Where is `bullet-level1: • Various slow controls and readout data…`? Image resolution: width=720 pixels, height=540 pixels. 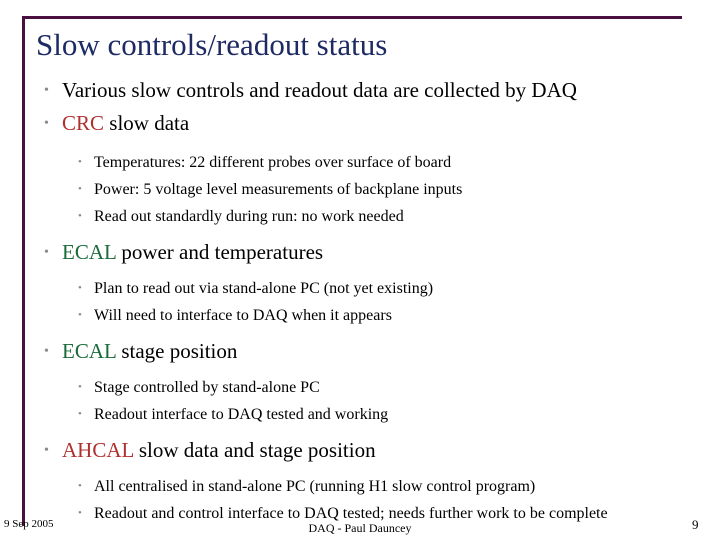 bullet-level1: • Various slow controls and readout data… is located at coordinates (360, 90).